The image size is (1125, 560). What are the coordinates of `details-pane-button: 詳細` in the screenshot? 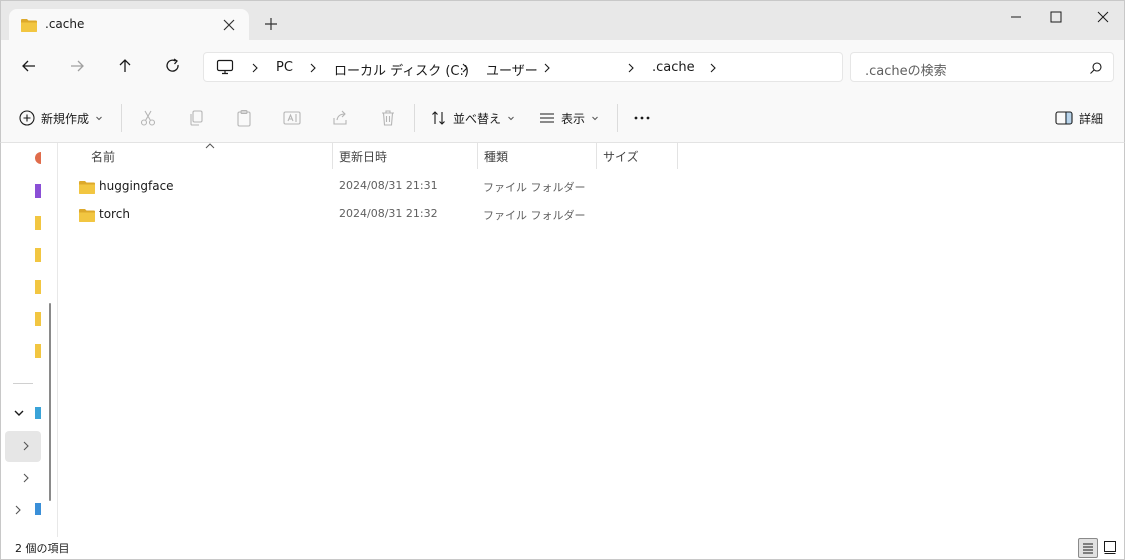 It's located at (1079, 118).